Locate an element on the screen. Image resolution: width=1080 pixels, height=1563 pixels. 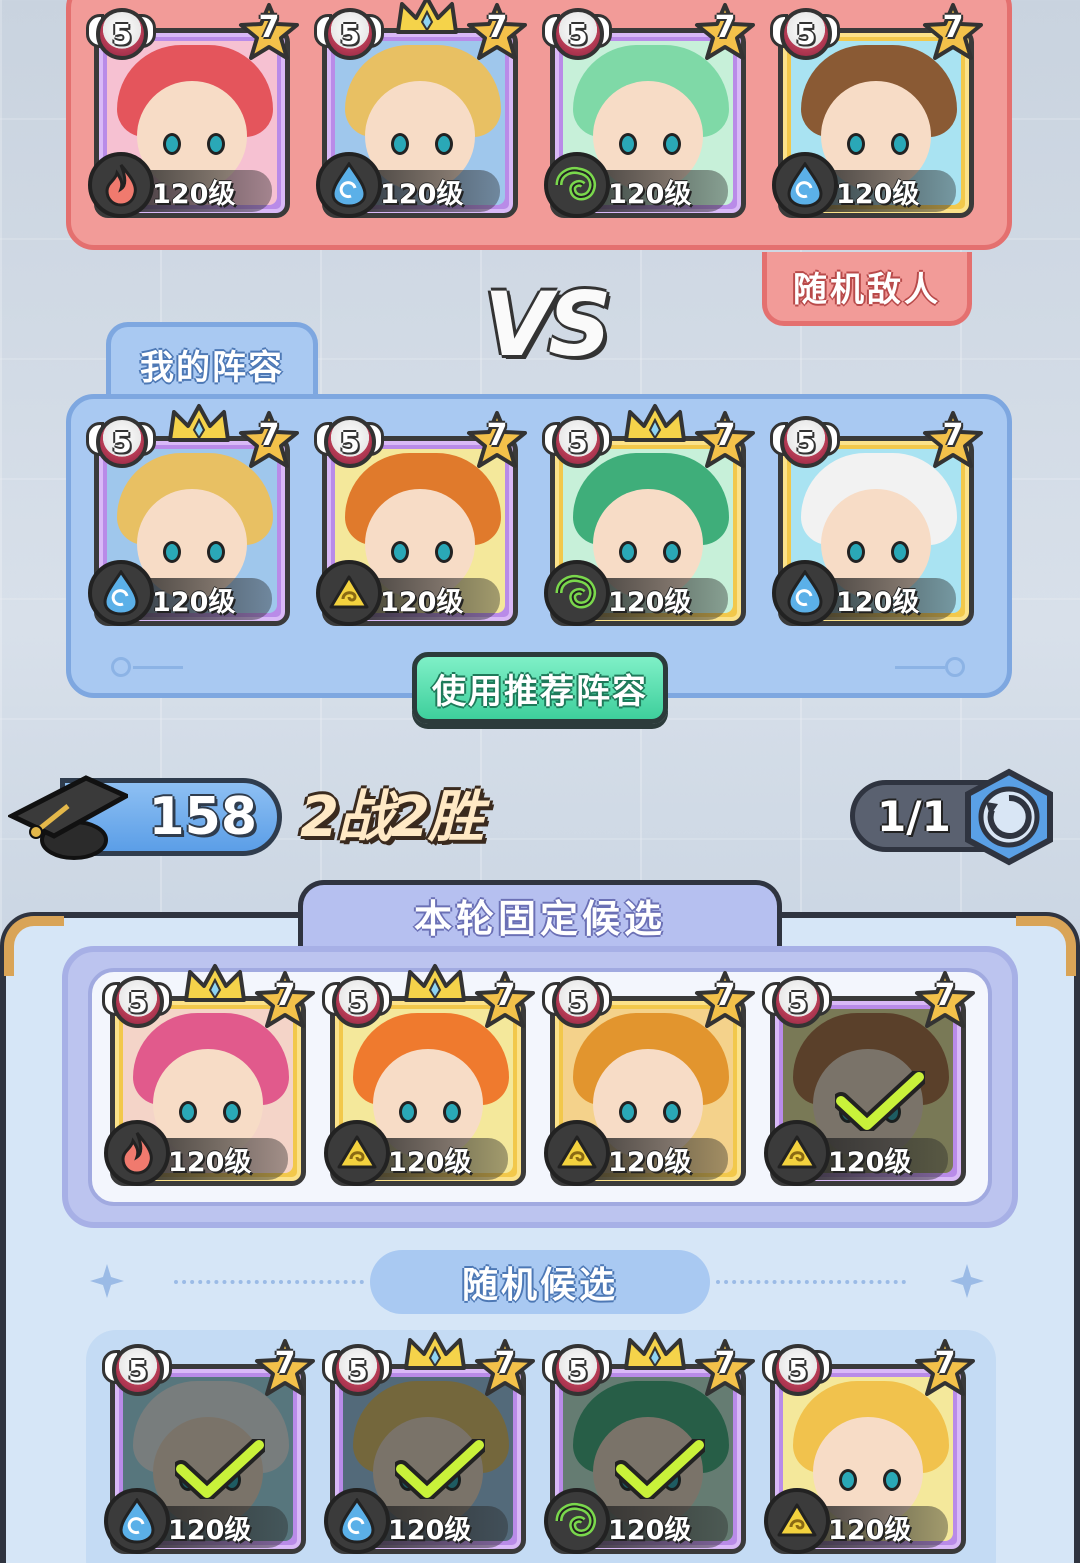
random-candidates-label: 随机候选 is located at coordinates (540, 1282).